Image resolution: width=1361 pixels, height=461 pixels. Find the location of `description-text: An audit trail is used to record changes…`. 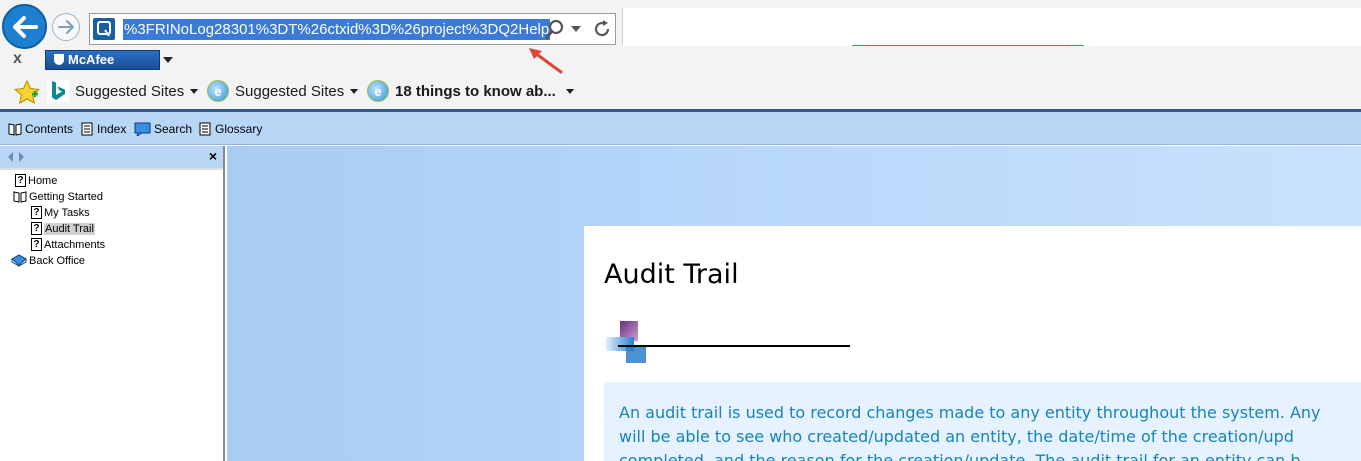

description-text: An audit trail is used to record changes… is located at coordinates (990, 431).